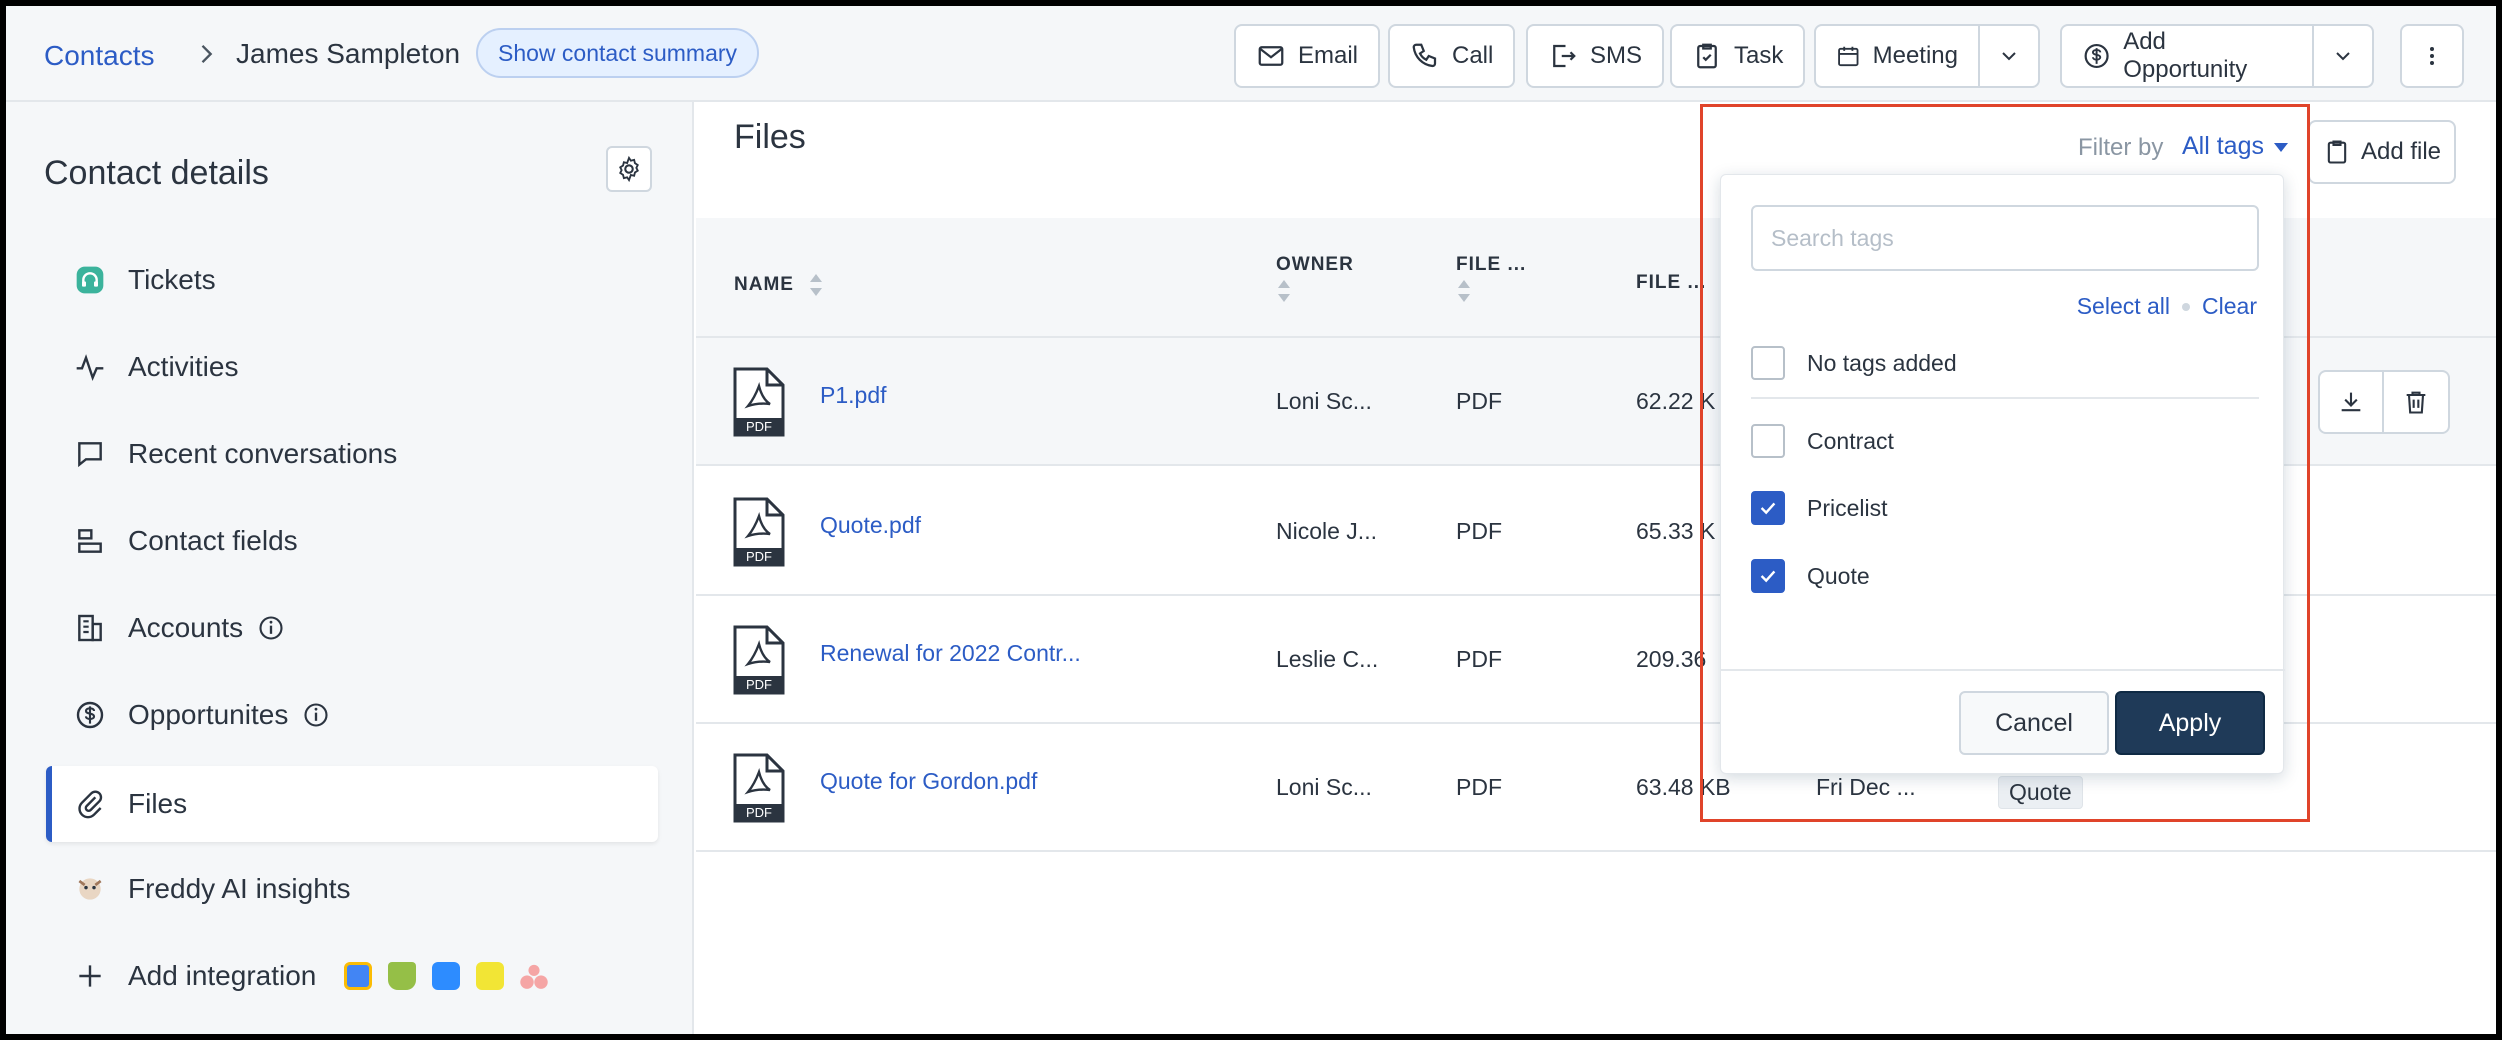 This screenshot has width=2502, height=1040. What do you see at coordinates (90, 368) in the screenshot?
I see `activity-icon` at bounding box center [90, 368].